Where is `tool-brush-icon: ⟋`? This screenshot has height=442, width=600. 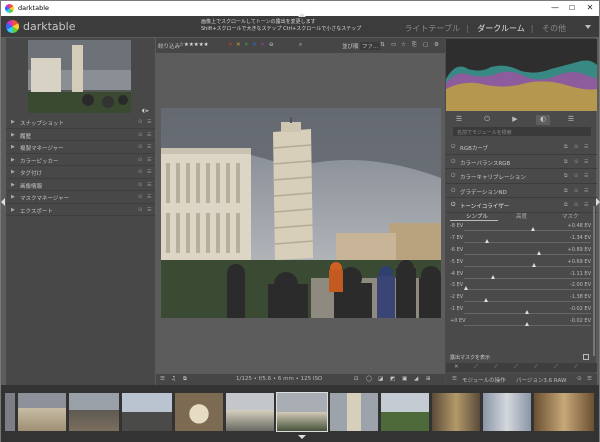
tool-brush-icon: ⟋ is located at coordinates (496, 367).